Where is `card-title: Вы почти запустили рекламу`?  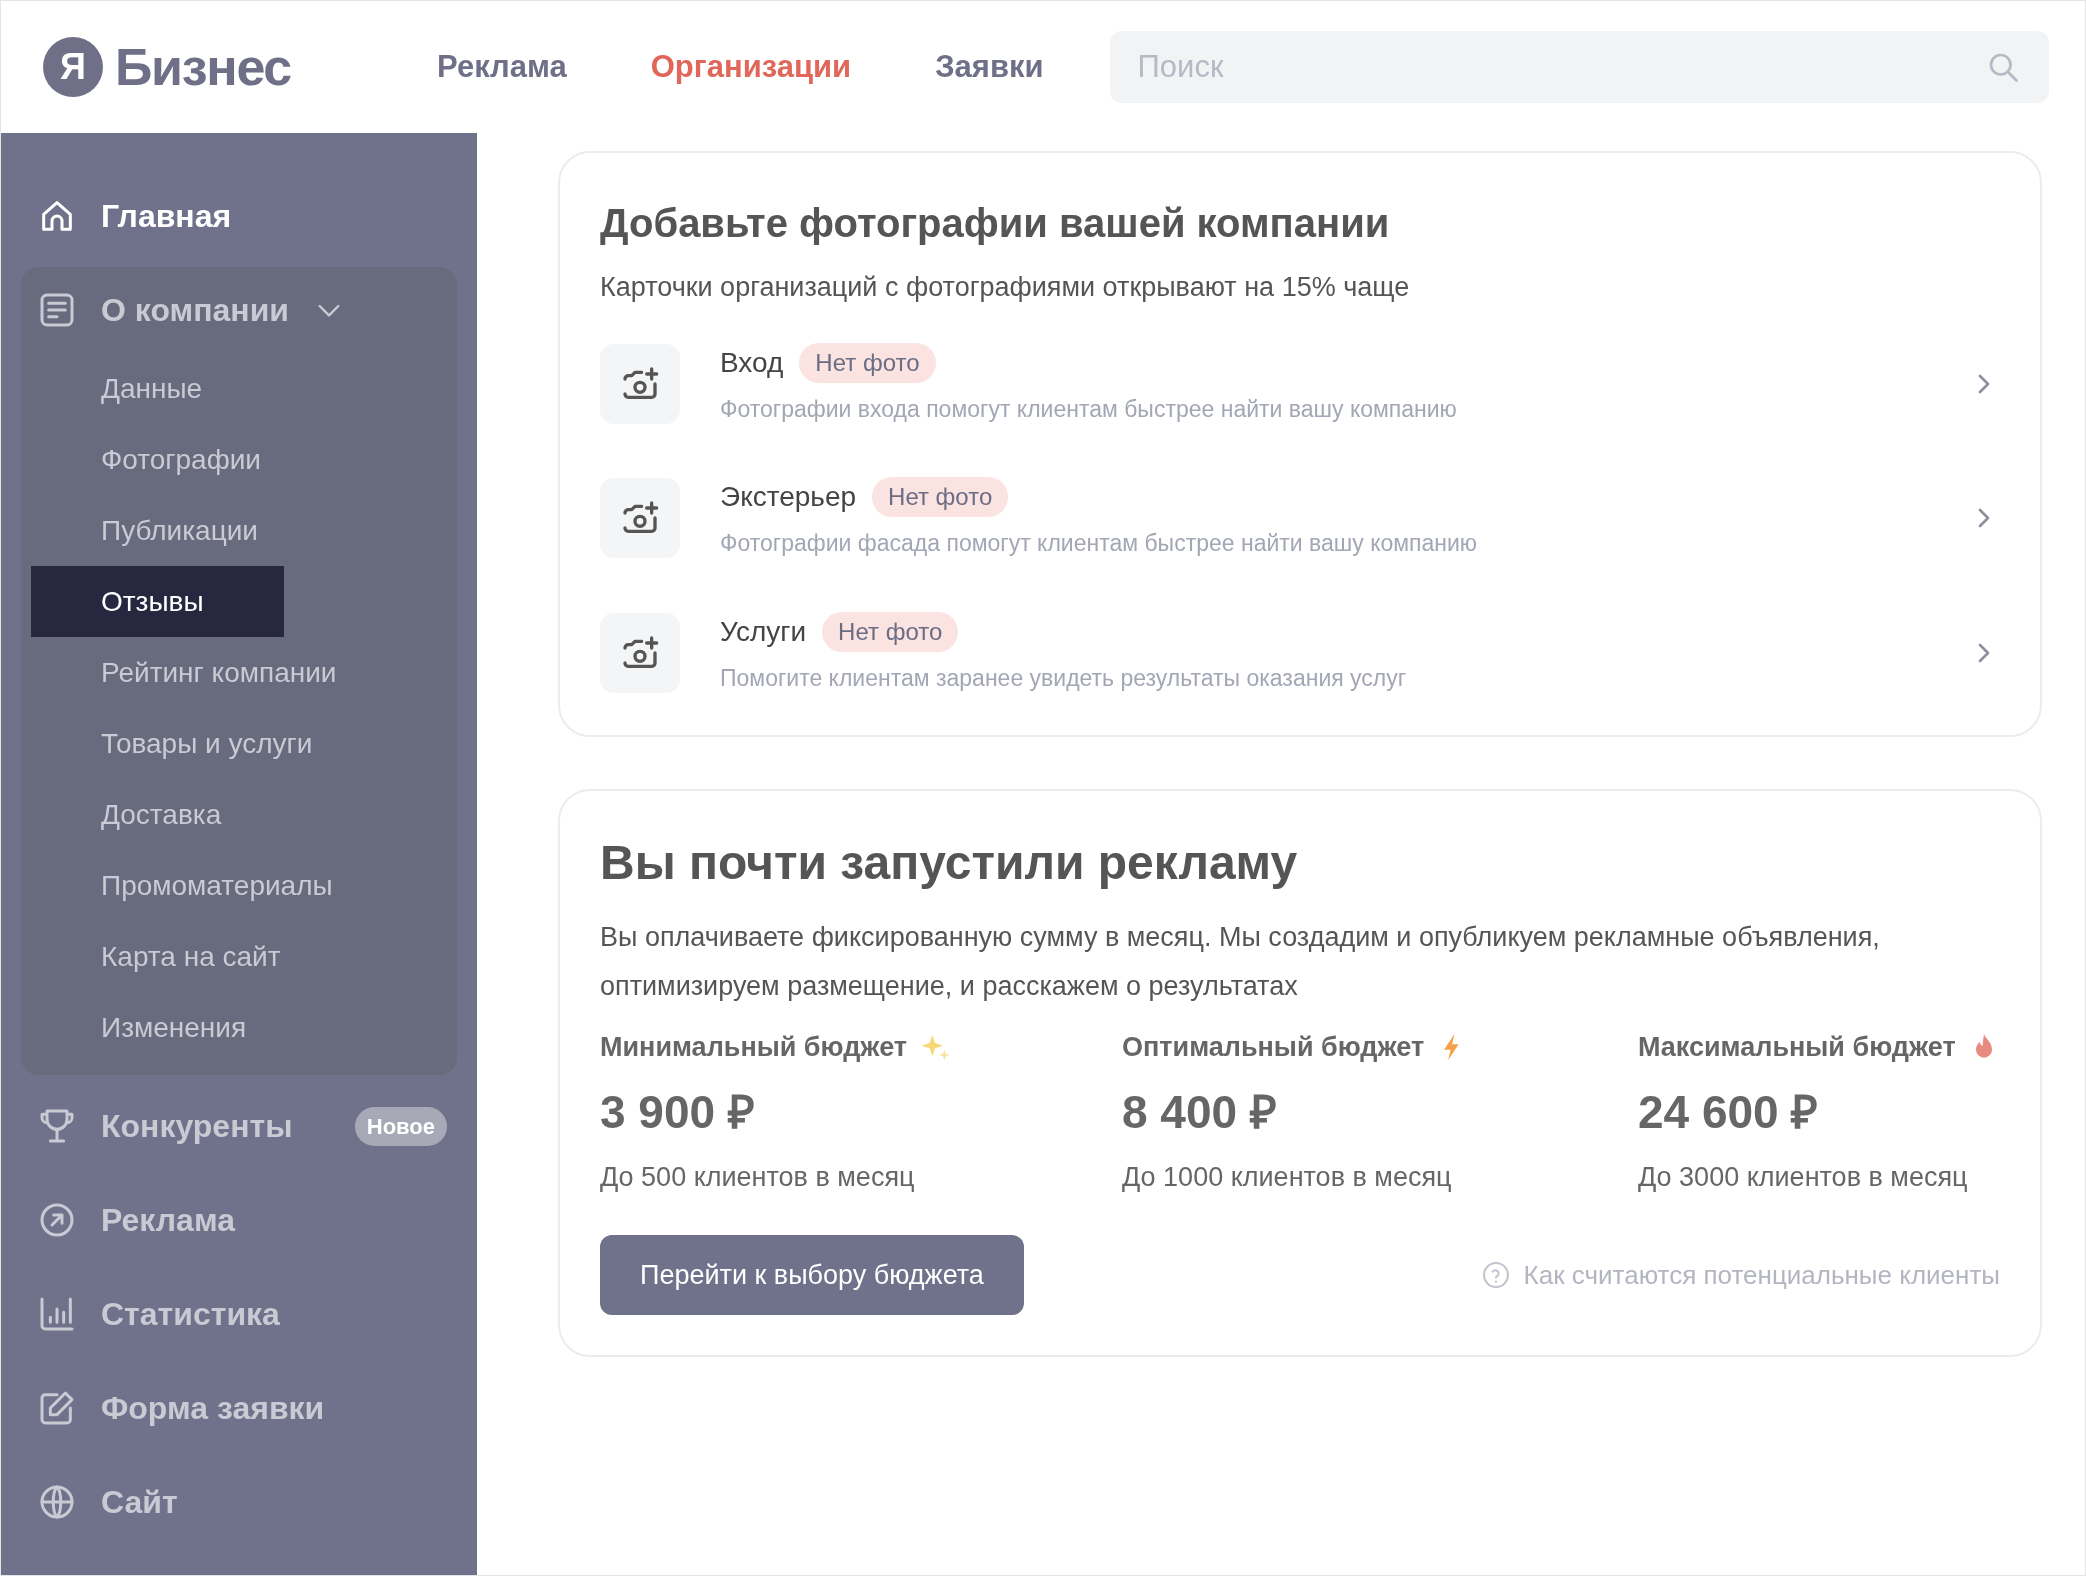 card-title: Вы почти запустили рекламу is located at coordinates (949, 863).